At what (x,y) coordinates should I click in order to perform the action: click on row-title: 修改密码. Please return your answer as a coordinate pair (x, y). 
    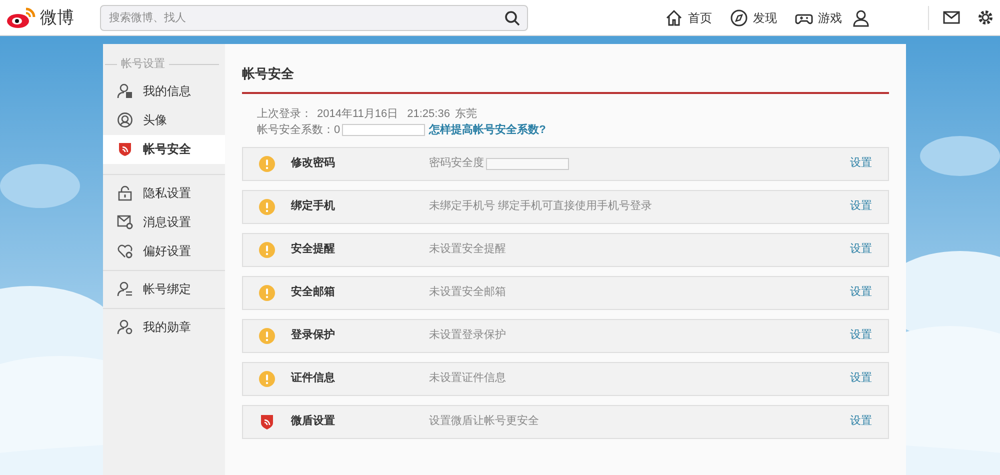
    Looking at the image, I should click on (313, 164).